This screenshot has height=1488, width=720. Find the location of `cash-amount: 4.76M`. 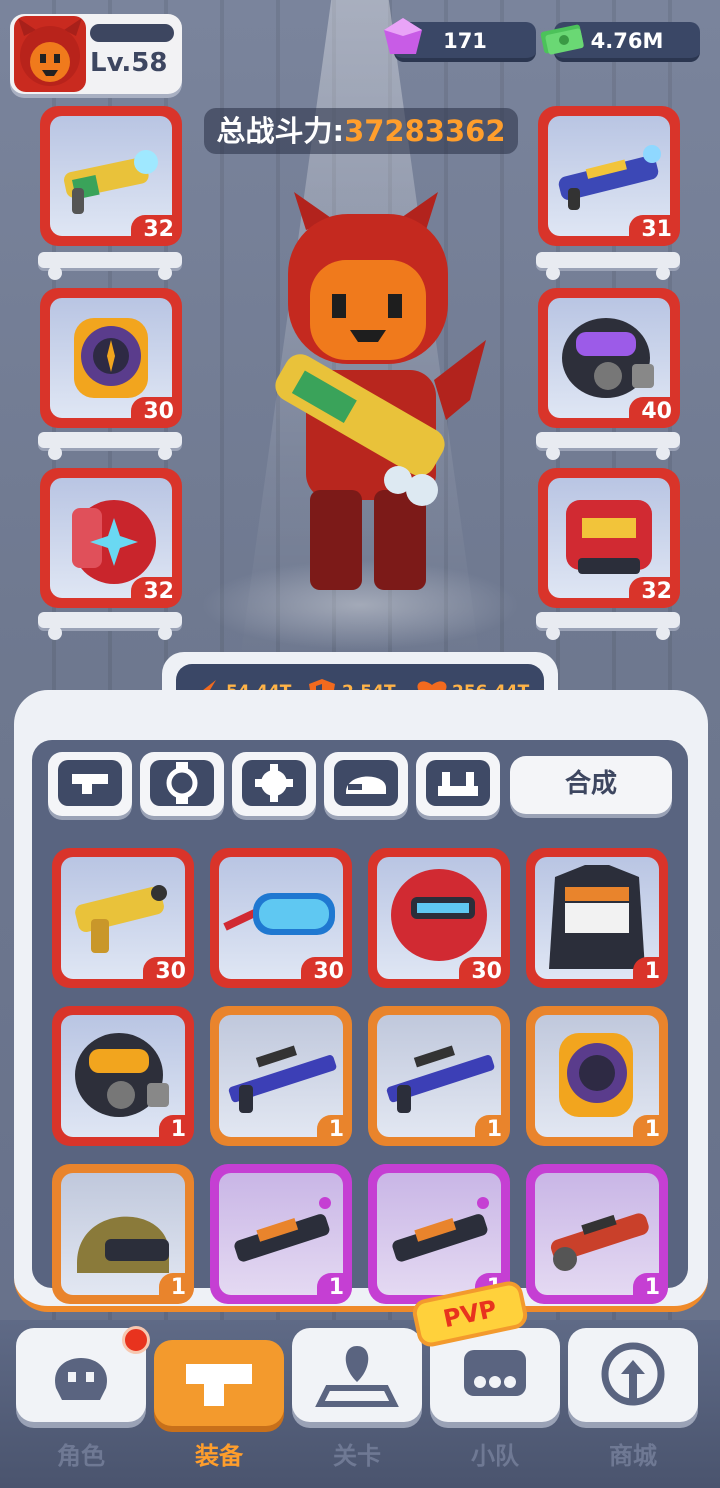

cash-amount: 4.76M is located at coordinates (627, 41).